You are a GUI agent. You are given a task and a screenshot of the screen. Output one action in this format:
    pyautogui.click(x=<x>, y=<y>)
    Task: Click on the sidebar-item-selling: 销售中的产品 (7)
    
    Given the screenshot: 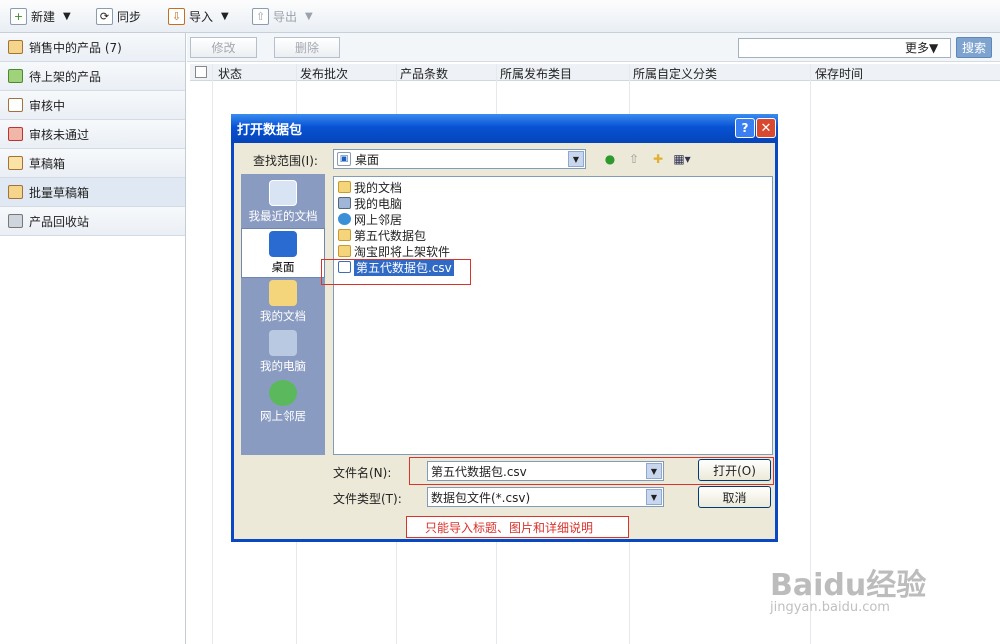 What is the action you would take?
    pyautogui.click(x=92, y=47)
    